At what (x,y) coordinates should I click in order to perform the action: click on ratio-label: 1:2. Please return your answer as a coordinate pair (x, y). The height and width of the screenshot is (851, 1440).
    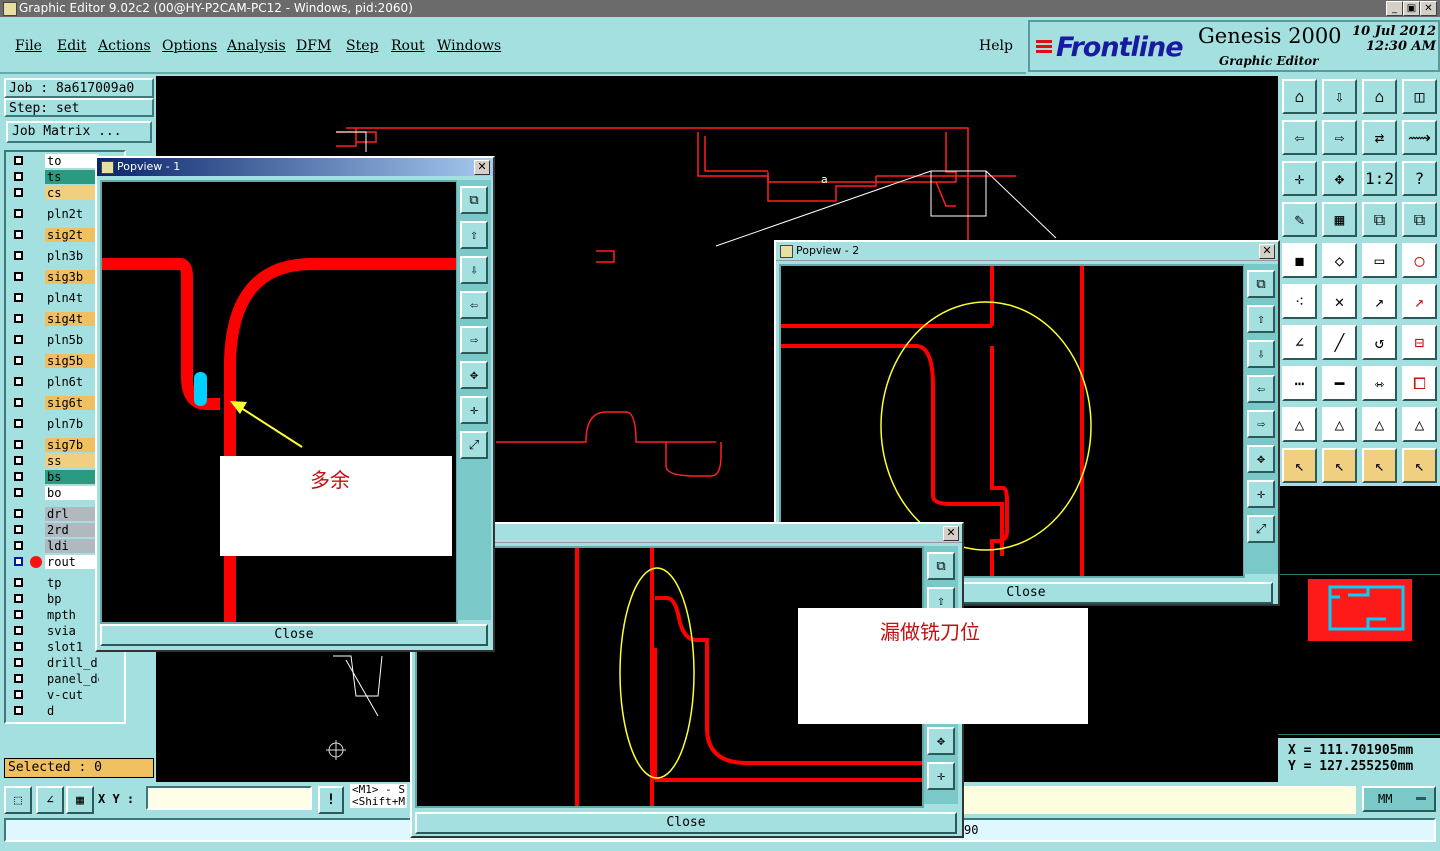
    Looking at the image, I should click on (1379, 178).